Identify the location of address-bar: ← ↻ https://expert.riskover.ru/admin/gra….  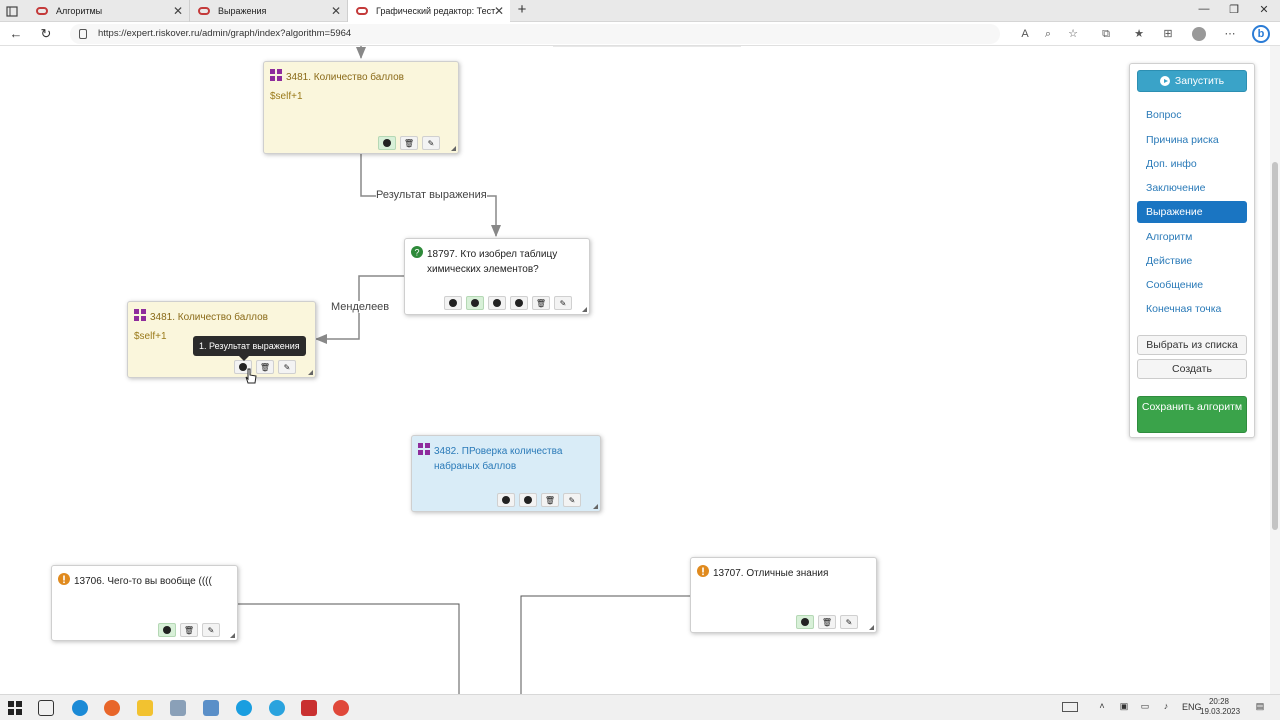
(640, 34).